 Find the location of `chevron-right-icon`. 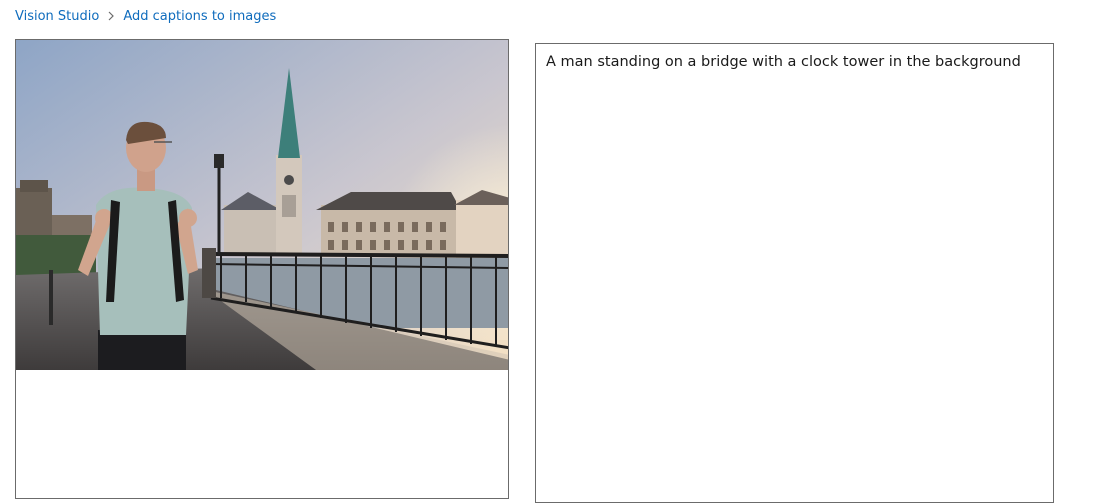

chevron-right-icon is located at coordinates (111, 16).